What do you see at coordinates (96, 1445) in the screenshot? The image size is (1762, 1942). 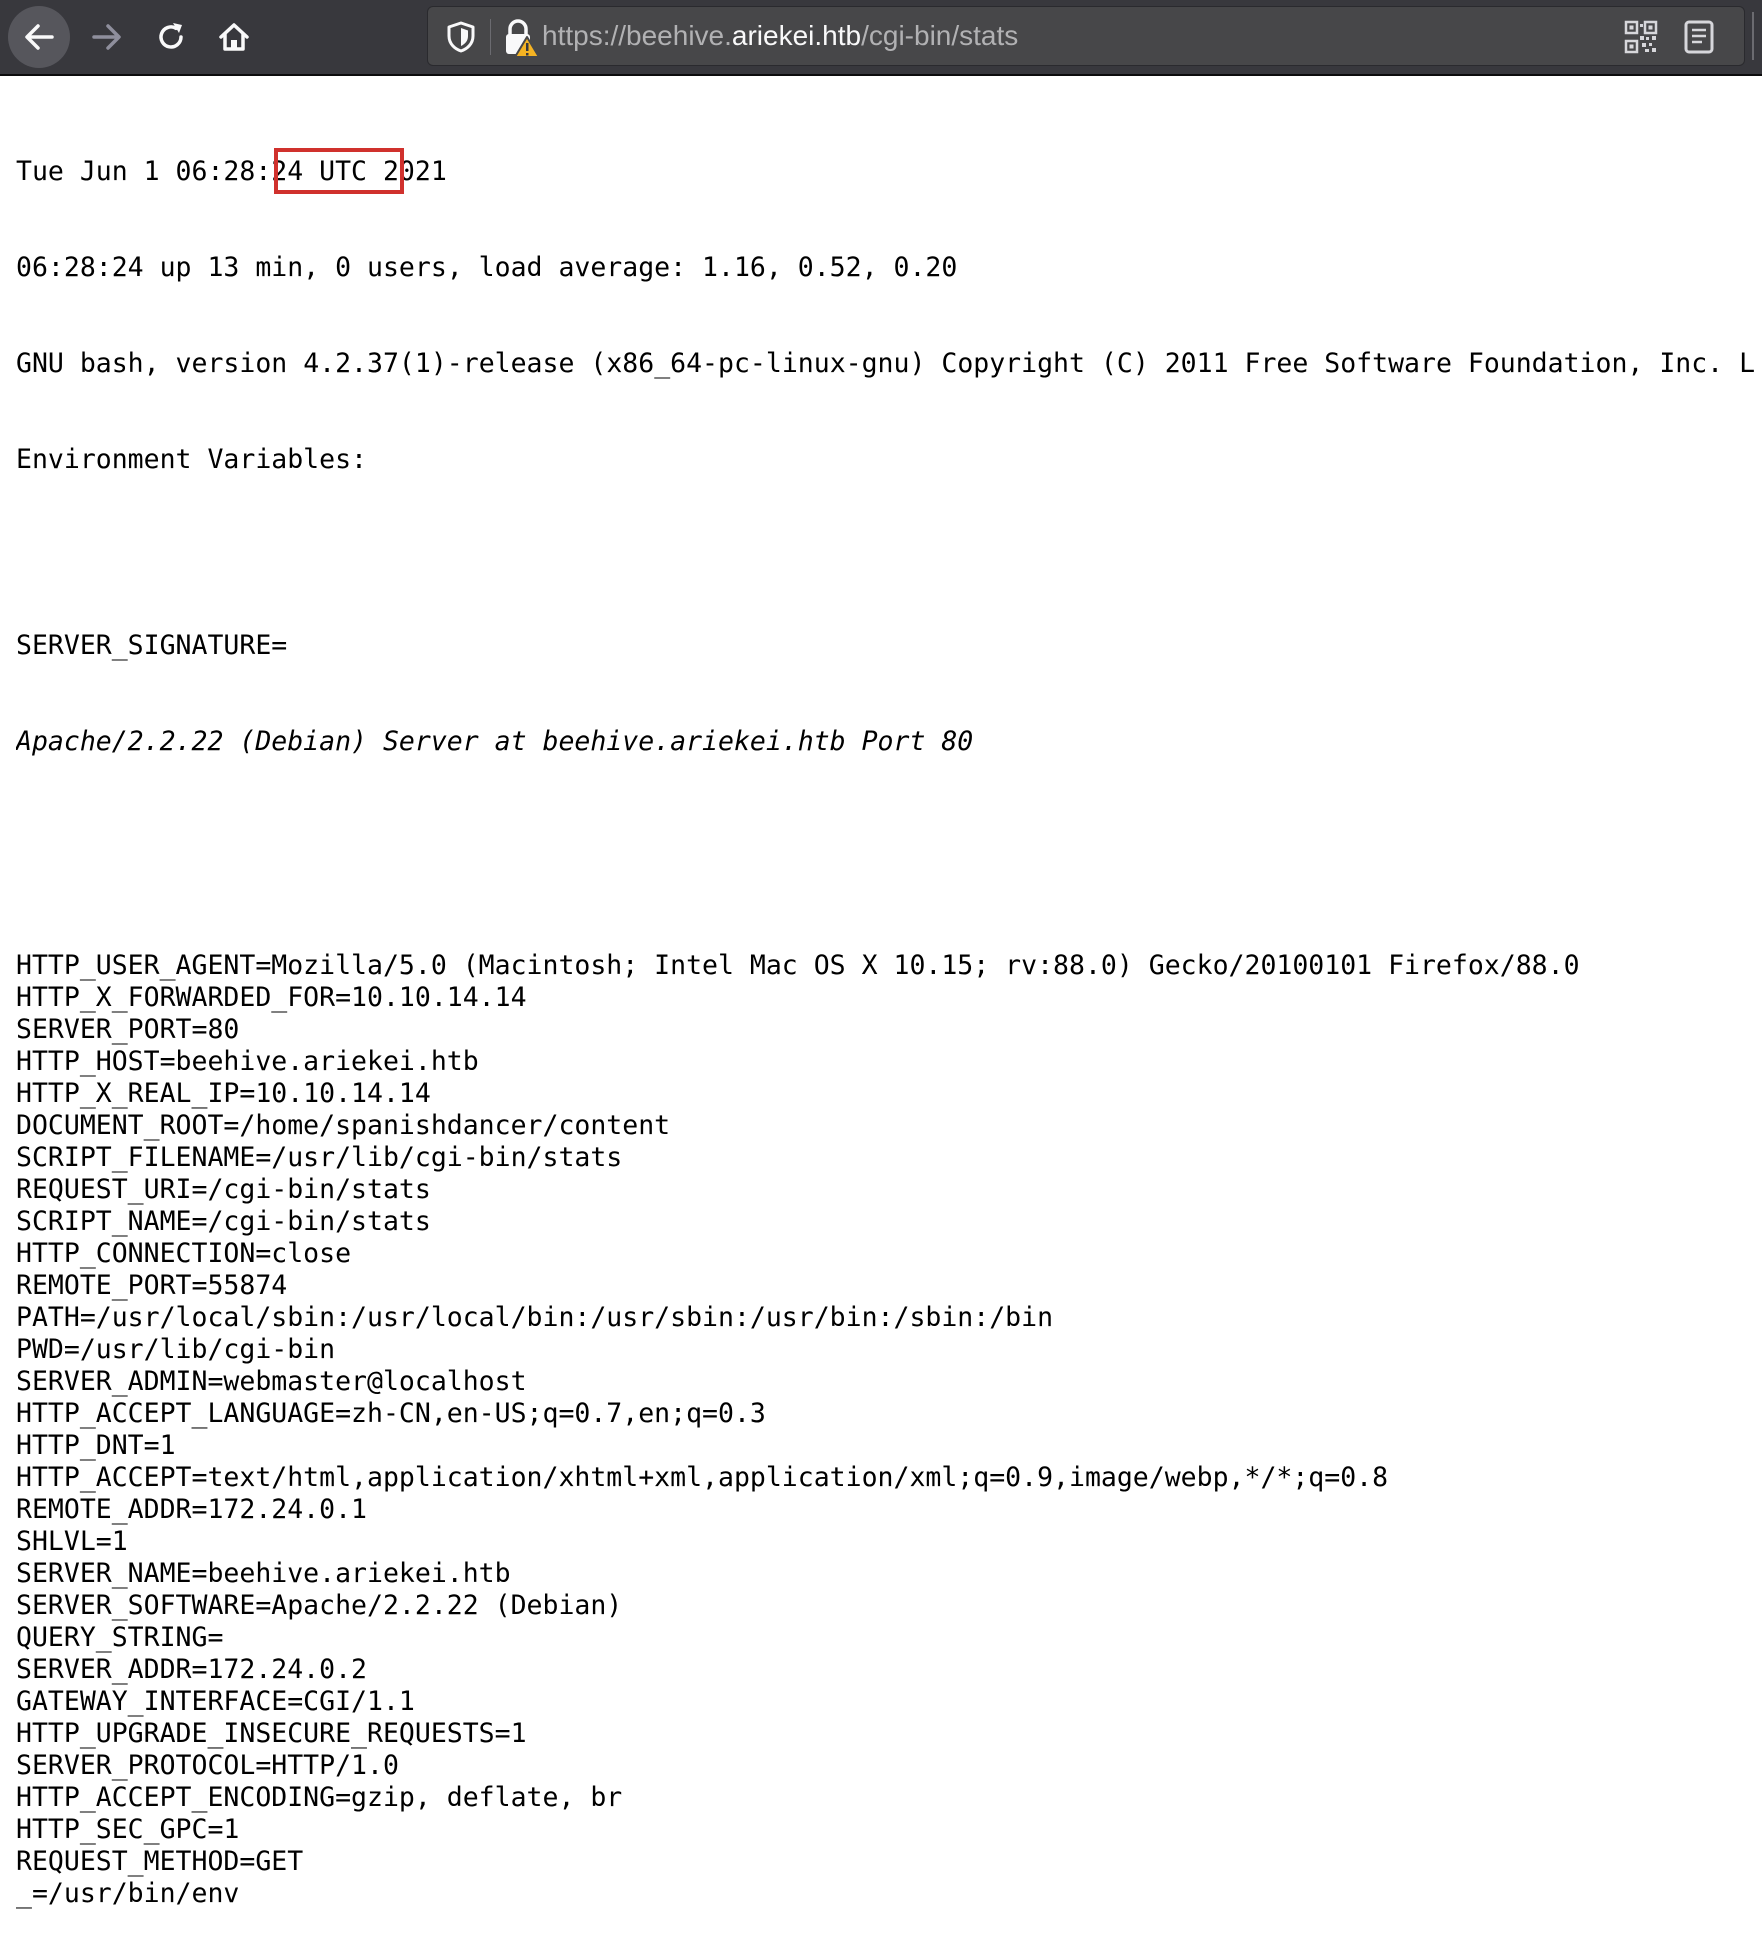 I see `env-var-line: HTTP_DNT=1` at bounding box center [96, 1445].